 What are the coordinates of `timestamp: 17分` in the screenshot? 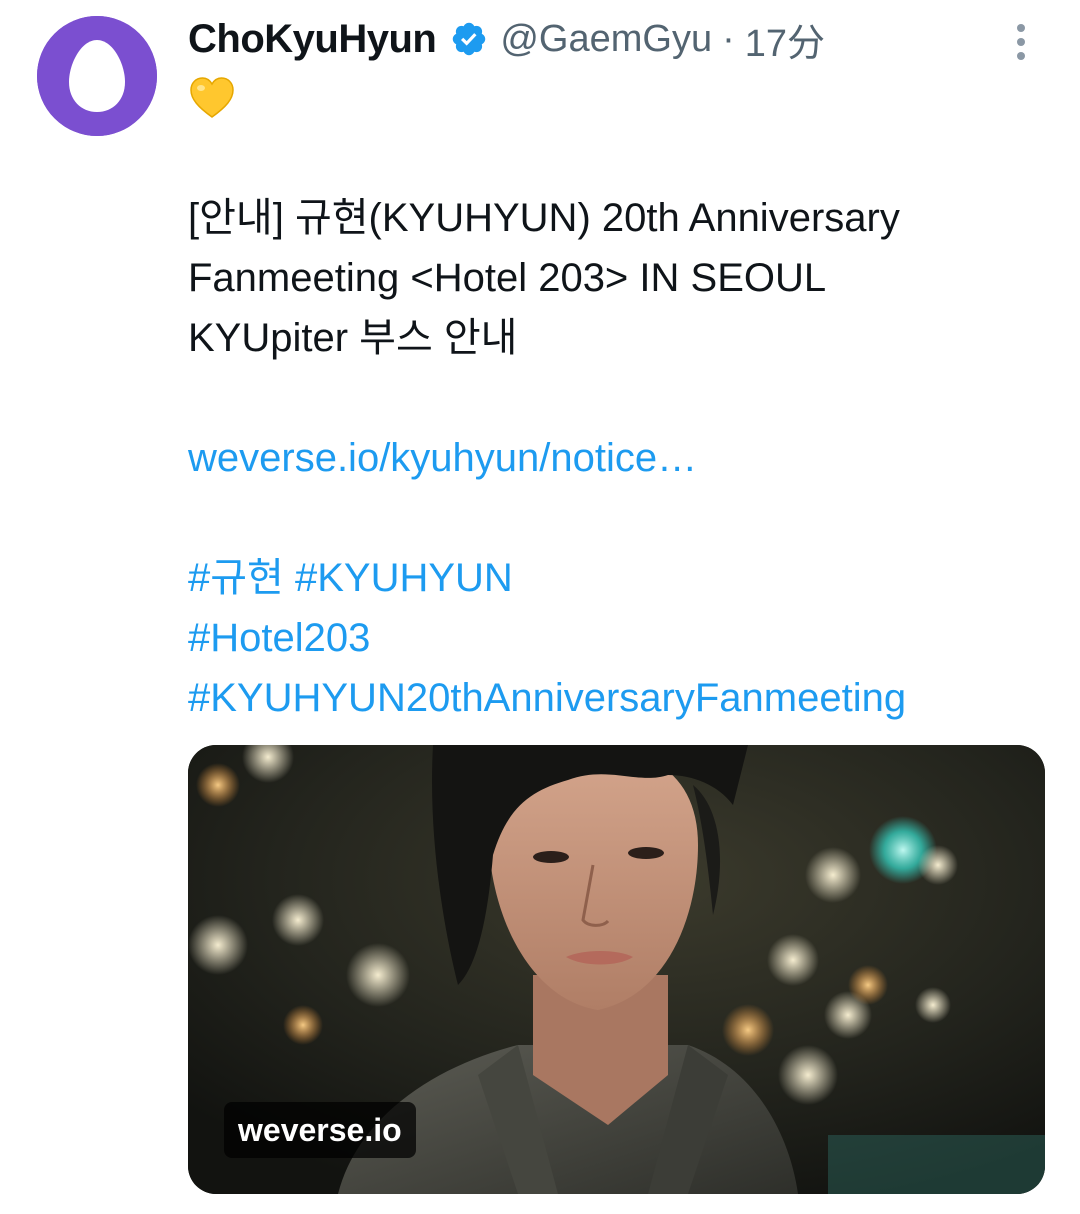 It's located at (785, 39).